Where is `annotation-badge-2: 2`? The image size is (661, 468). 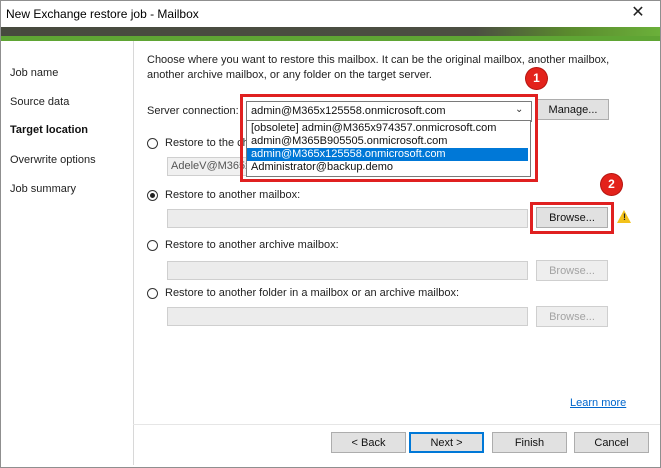 annotation-badge-2: 2 is located at coordinates (611, 184).